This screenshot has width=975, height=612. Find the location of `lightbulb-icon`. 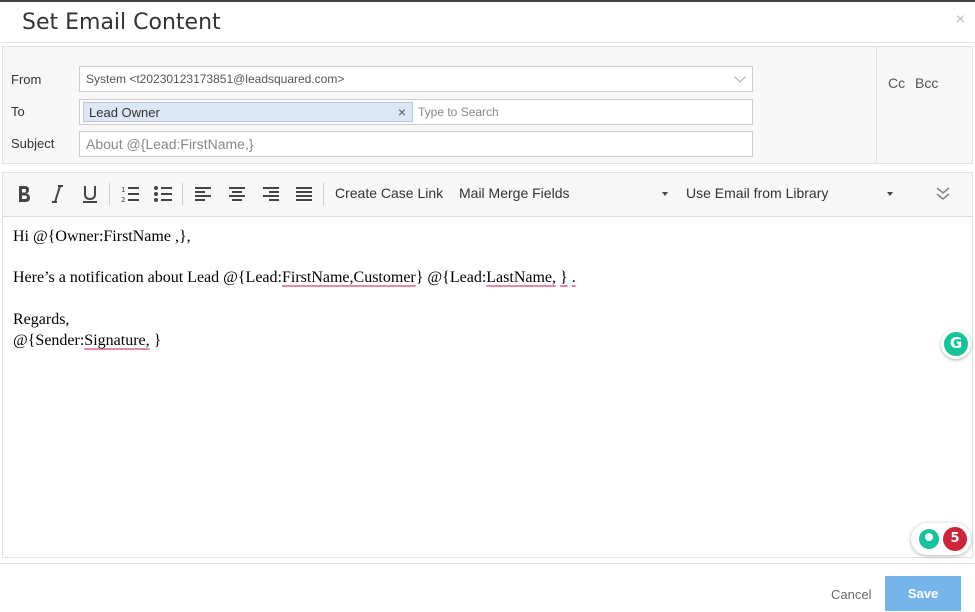

lightbulb-icon is located at coordinates (929, 539).